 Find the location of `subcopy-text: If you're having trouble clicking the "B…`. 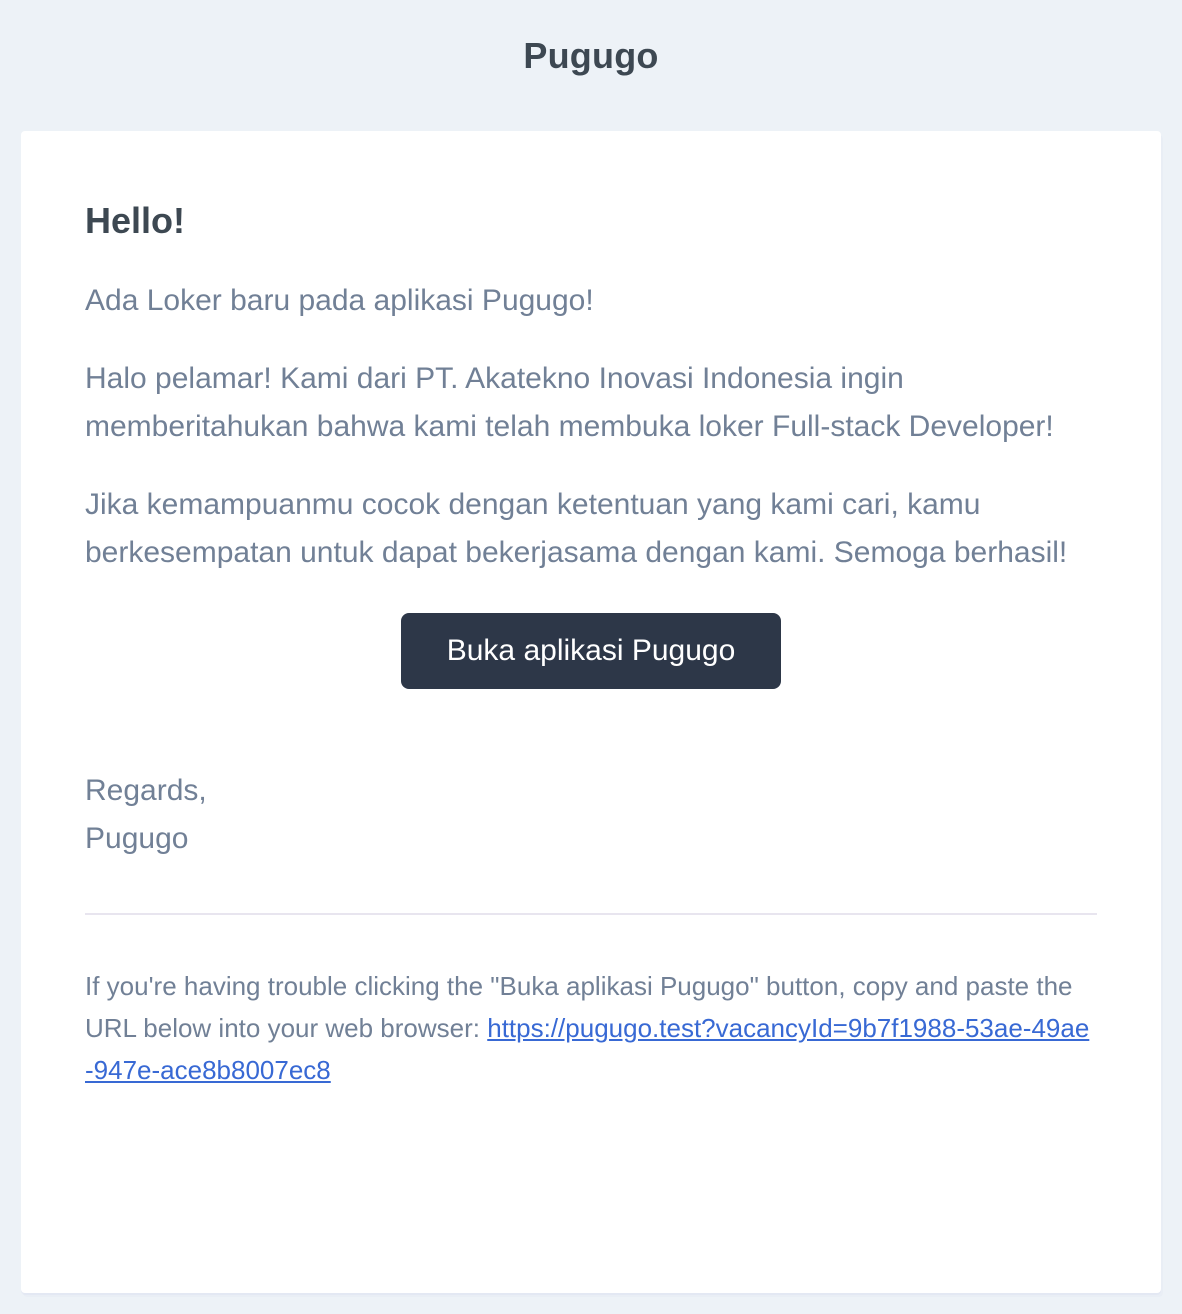

subcopy-text: If you're having trouble clicking the "B… is located at coordinates (591, 1028).